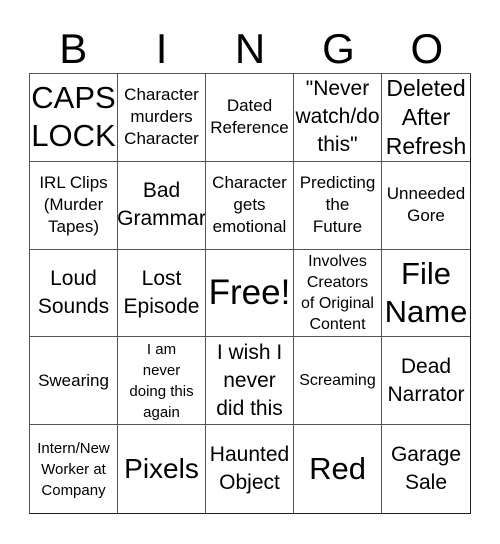 The image size is (500, 544). Describe the element at coordinates (427, 48) in the screenshot. I see `header-letter-o: O` at that location.